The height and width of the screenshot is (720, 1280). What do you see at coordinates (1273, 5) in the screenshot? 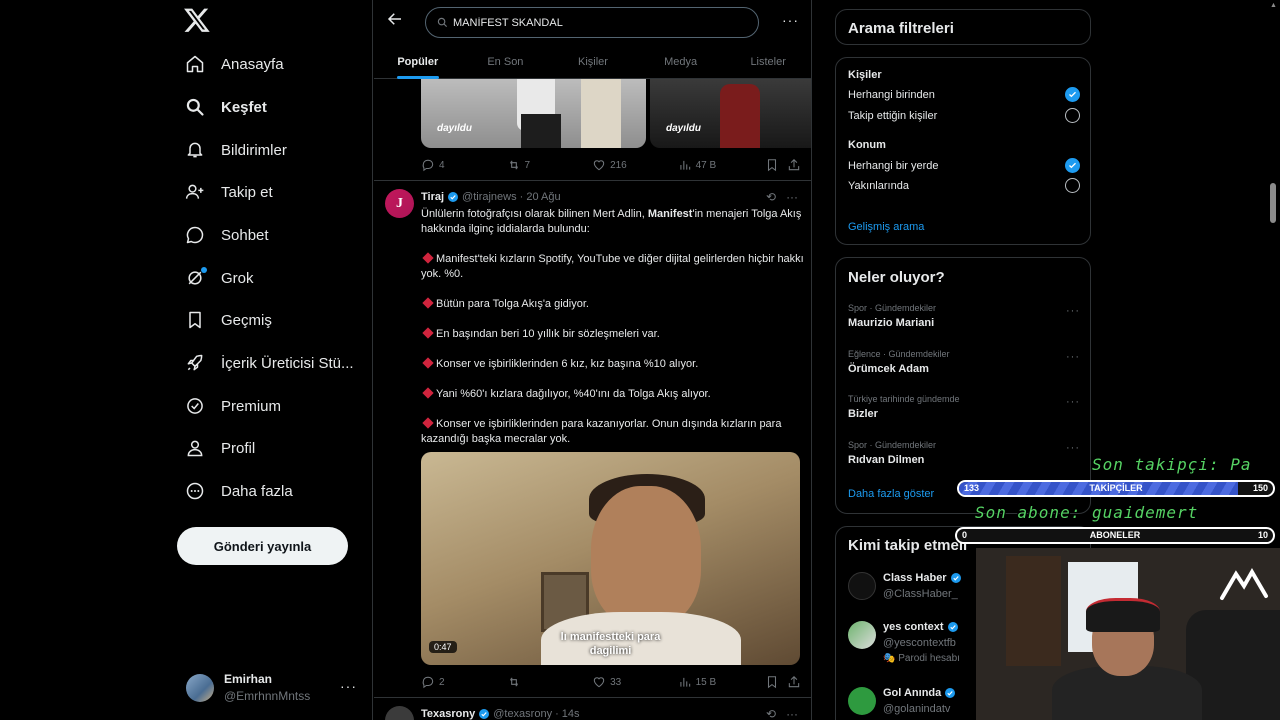
I see `scroll-up-icon: ▲` at bounding box center [1273, 5].